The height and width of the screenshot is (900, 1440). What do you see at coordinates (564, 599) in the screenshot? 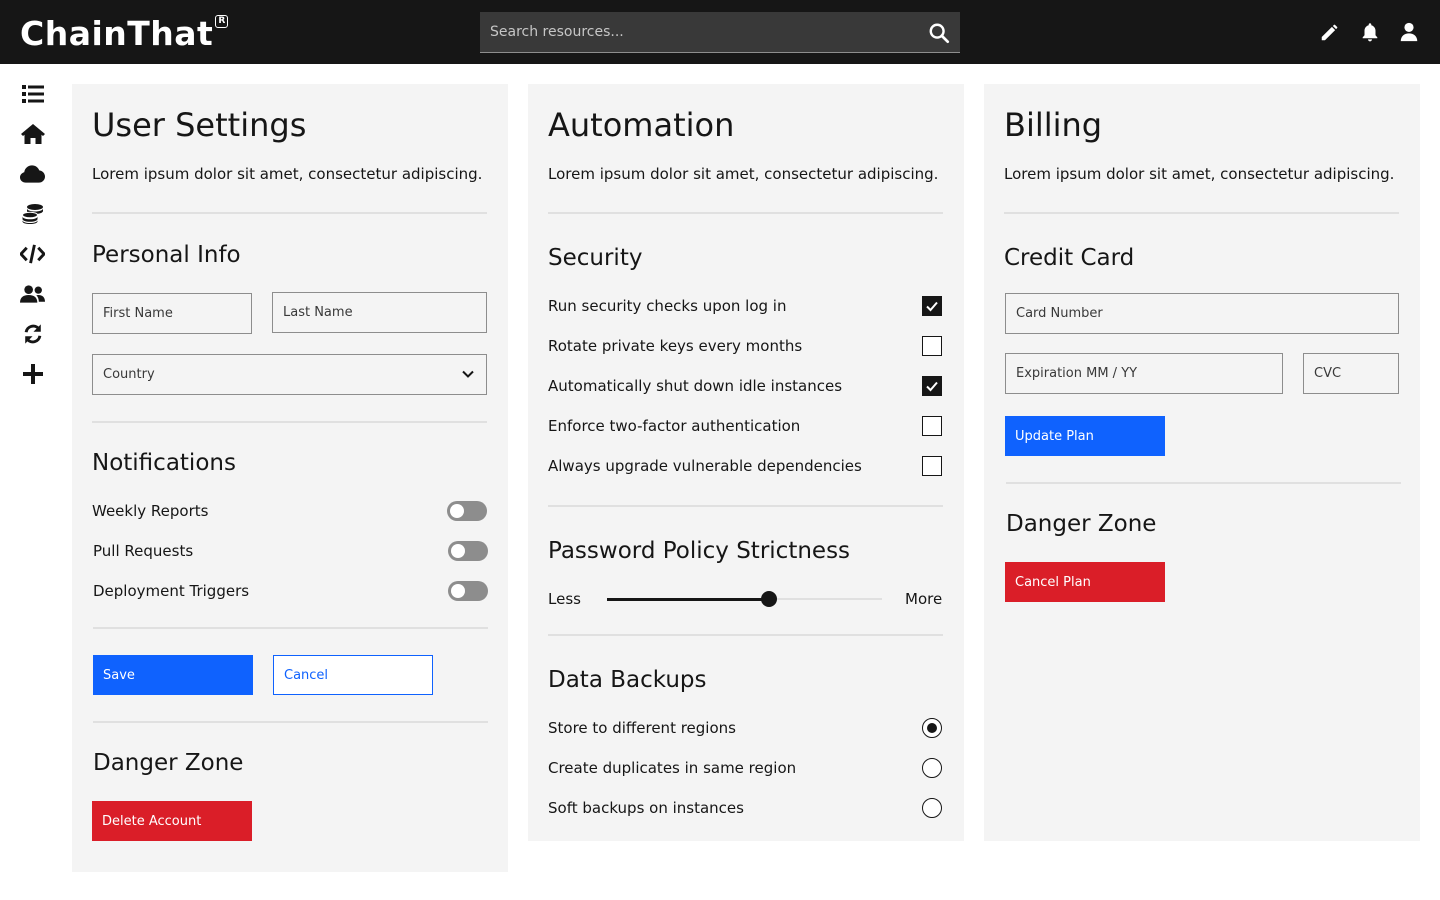
I see `slider-min-label: Less` at bounding box center [564, 599].